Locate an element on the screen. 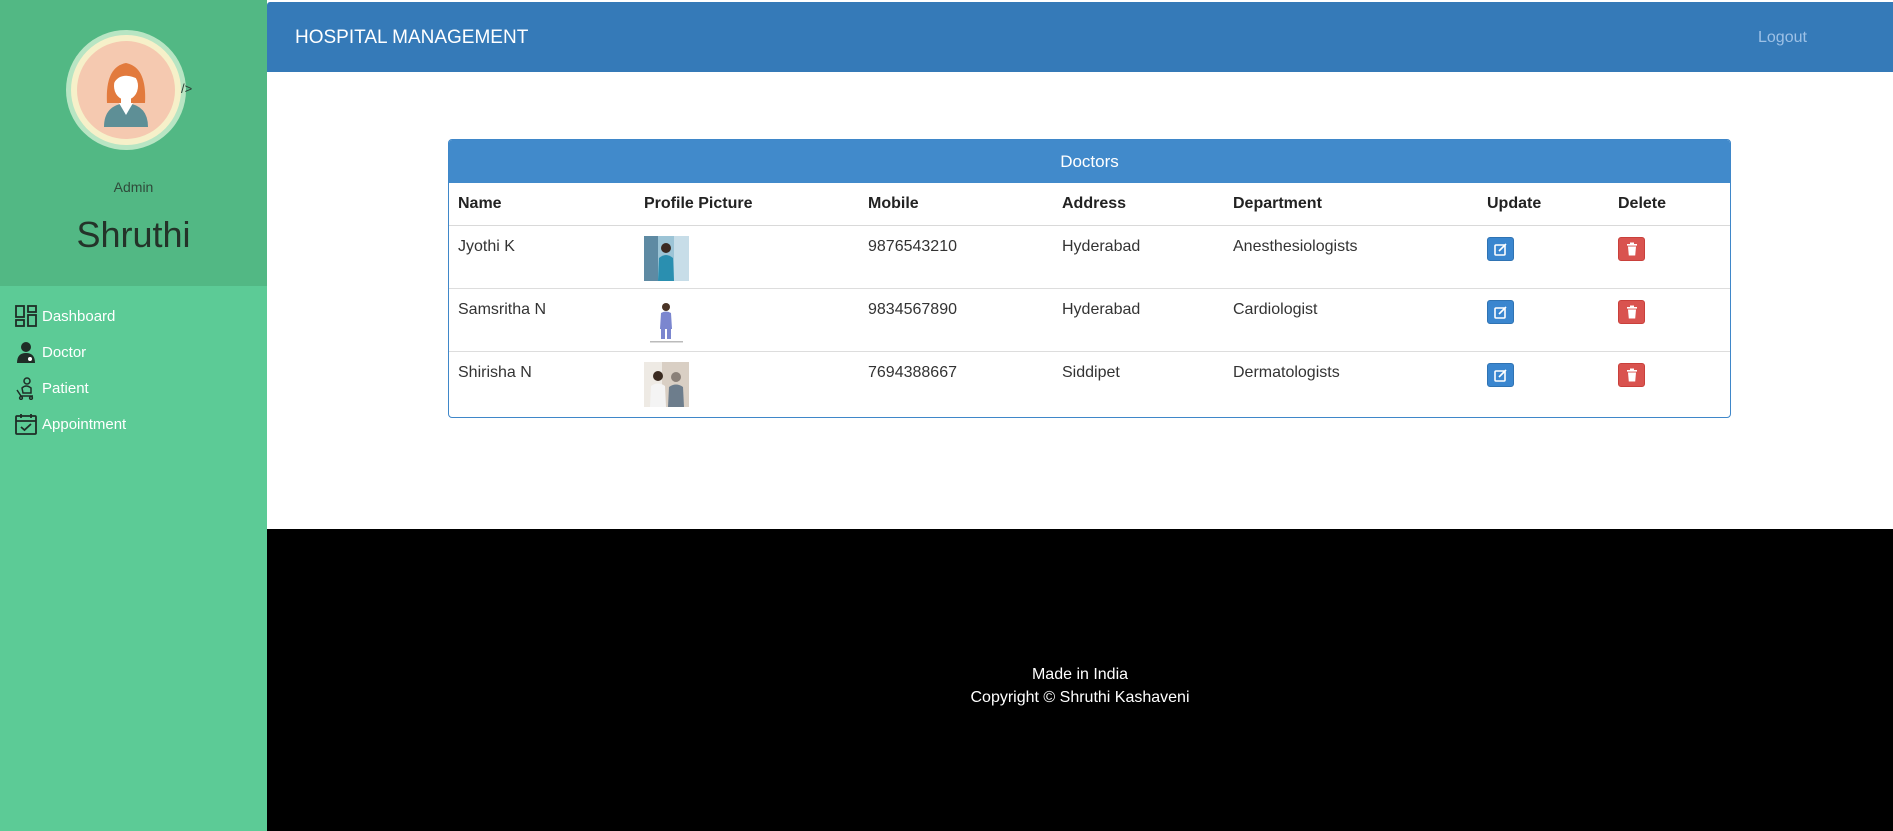 Image resolution: width=1893 pixels, height=831 pixels. sidebar-item-label: Dashboard is located at coordinates (79, 316).